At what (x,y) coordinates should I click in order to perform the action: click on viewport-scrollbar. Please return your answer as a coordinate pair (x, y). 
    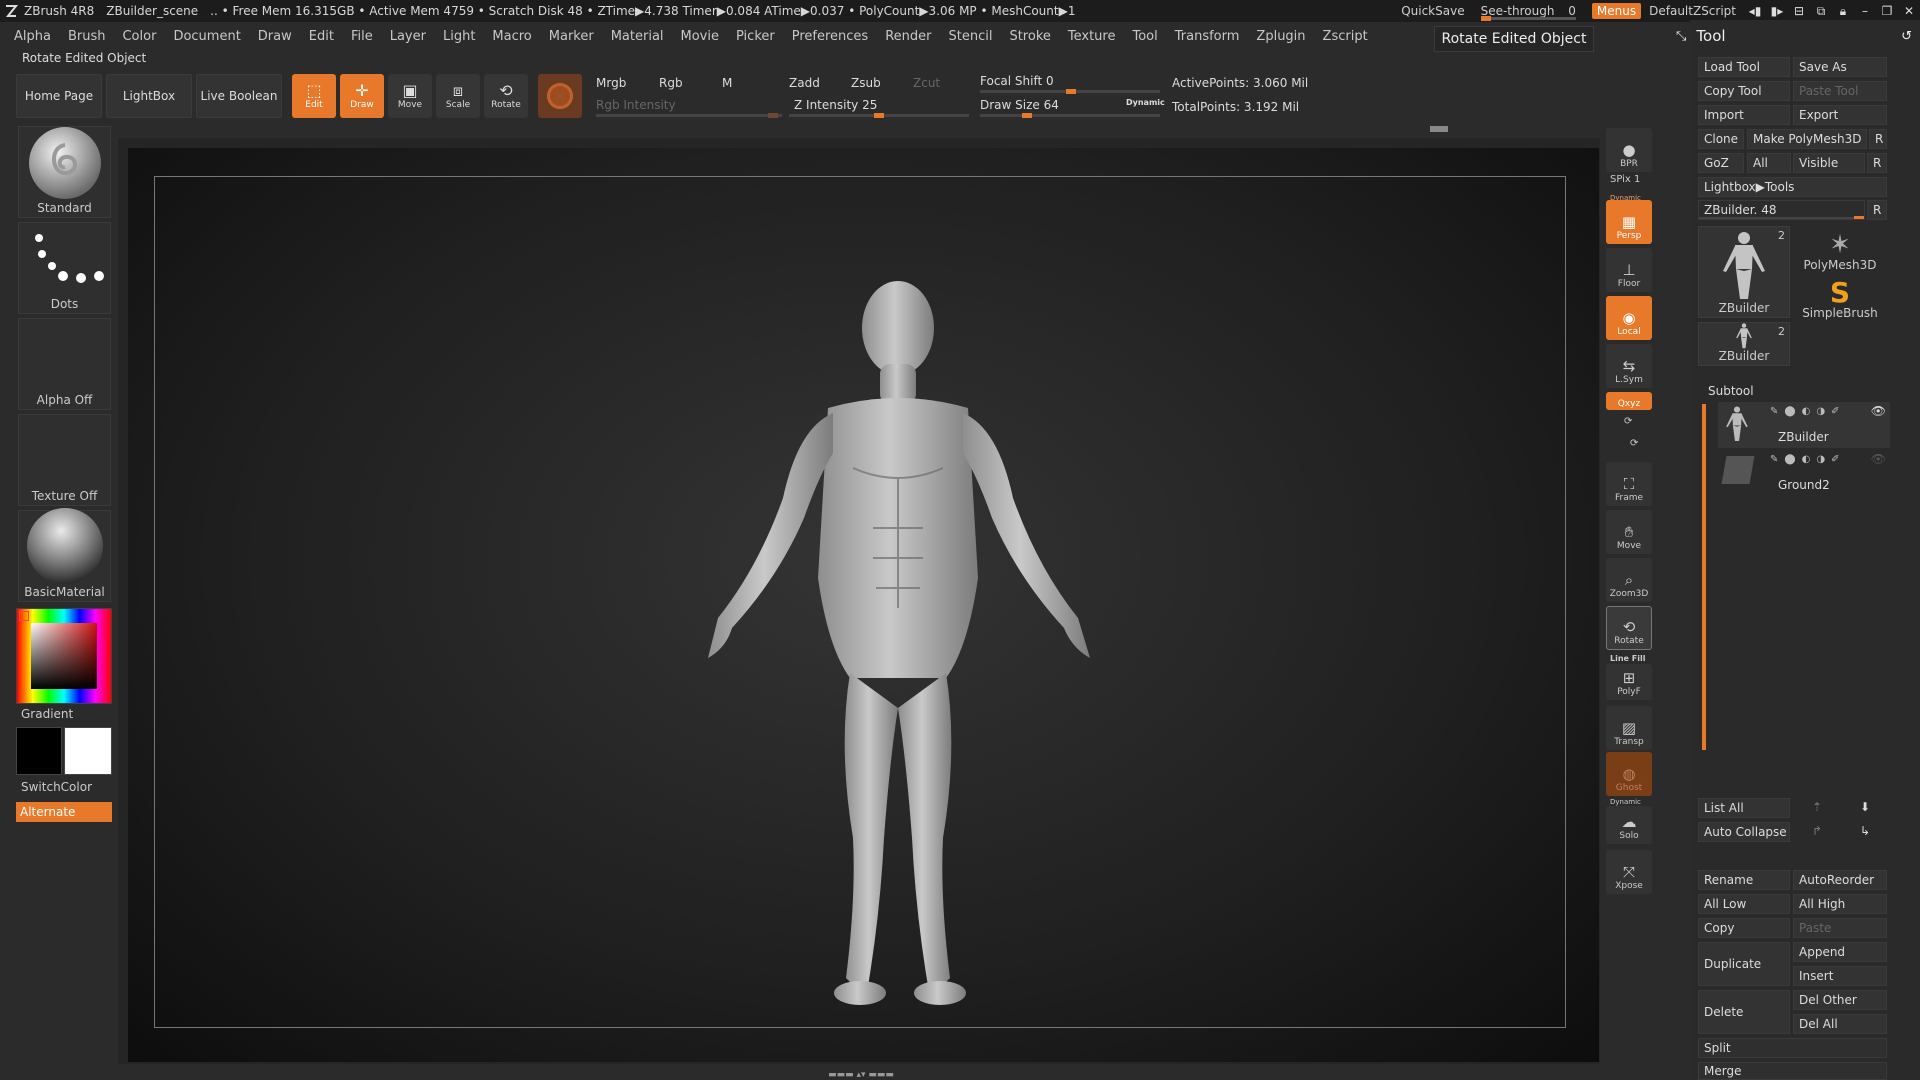
    Looking at the image, I should click on (858, 129).